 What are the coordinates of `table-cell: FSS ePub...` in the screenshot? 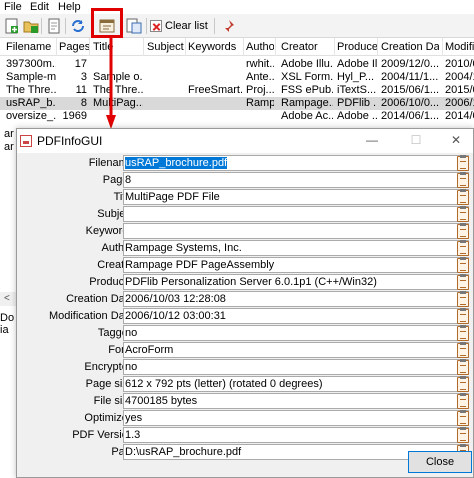 It's located at (307, 90).